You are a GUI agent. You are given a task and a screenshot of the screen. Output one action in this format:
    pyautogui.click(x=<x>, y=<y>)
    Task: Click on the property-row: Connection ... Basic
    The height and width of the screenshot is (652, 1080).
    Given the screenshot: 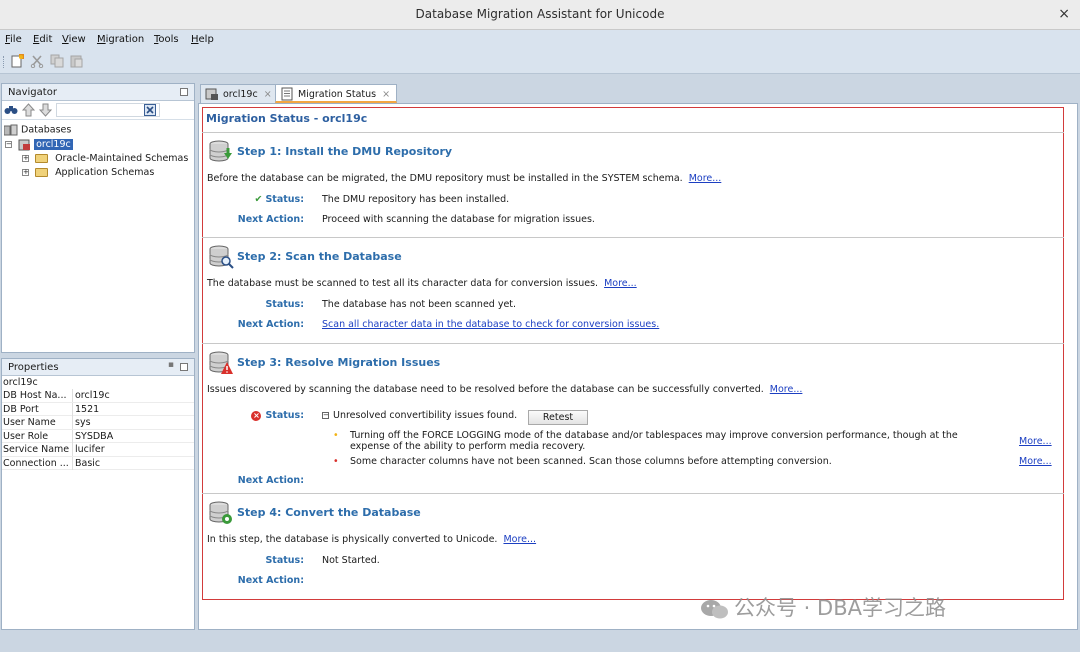 What is the action you would take?
    pyautogui.click(x=98, y=463)
    